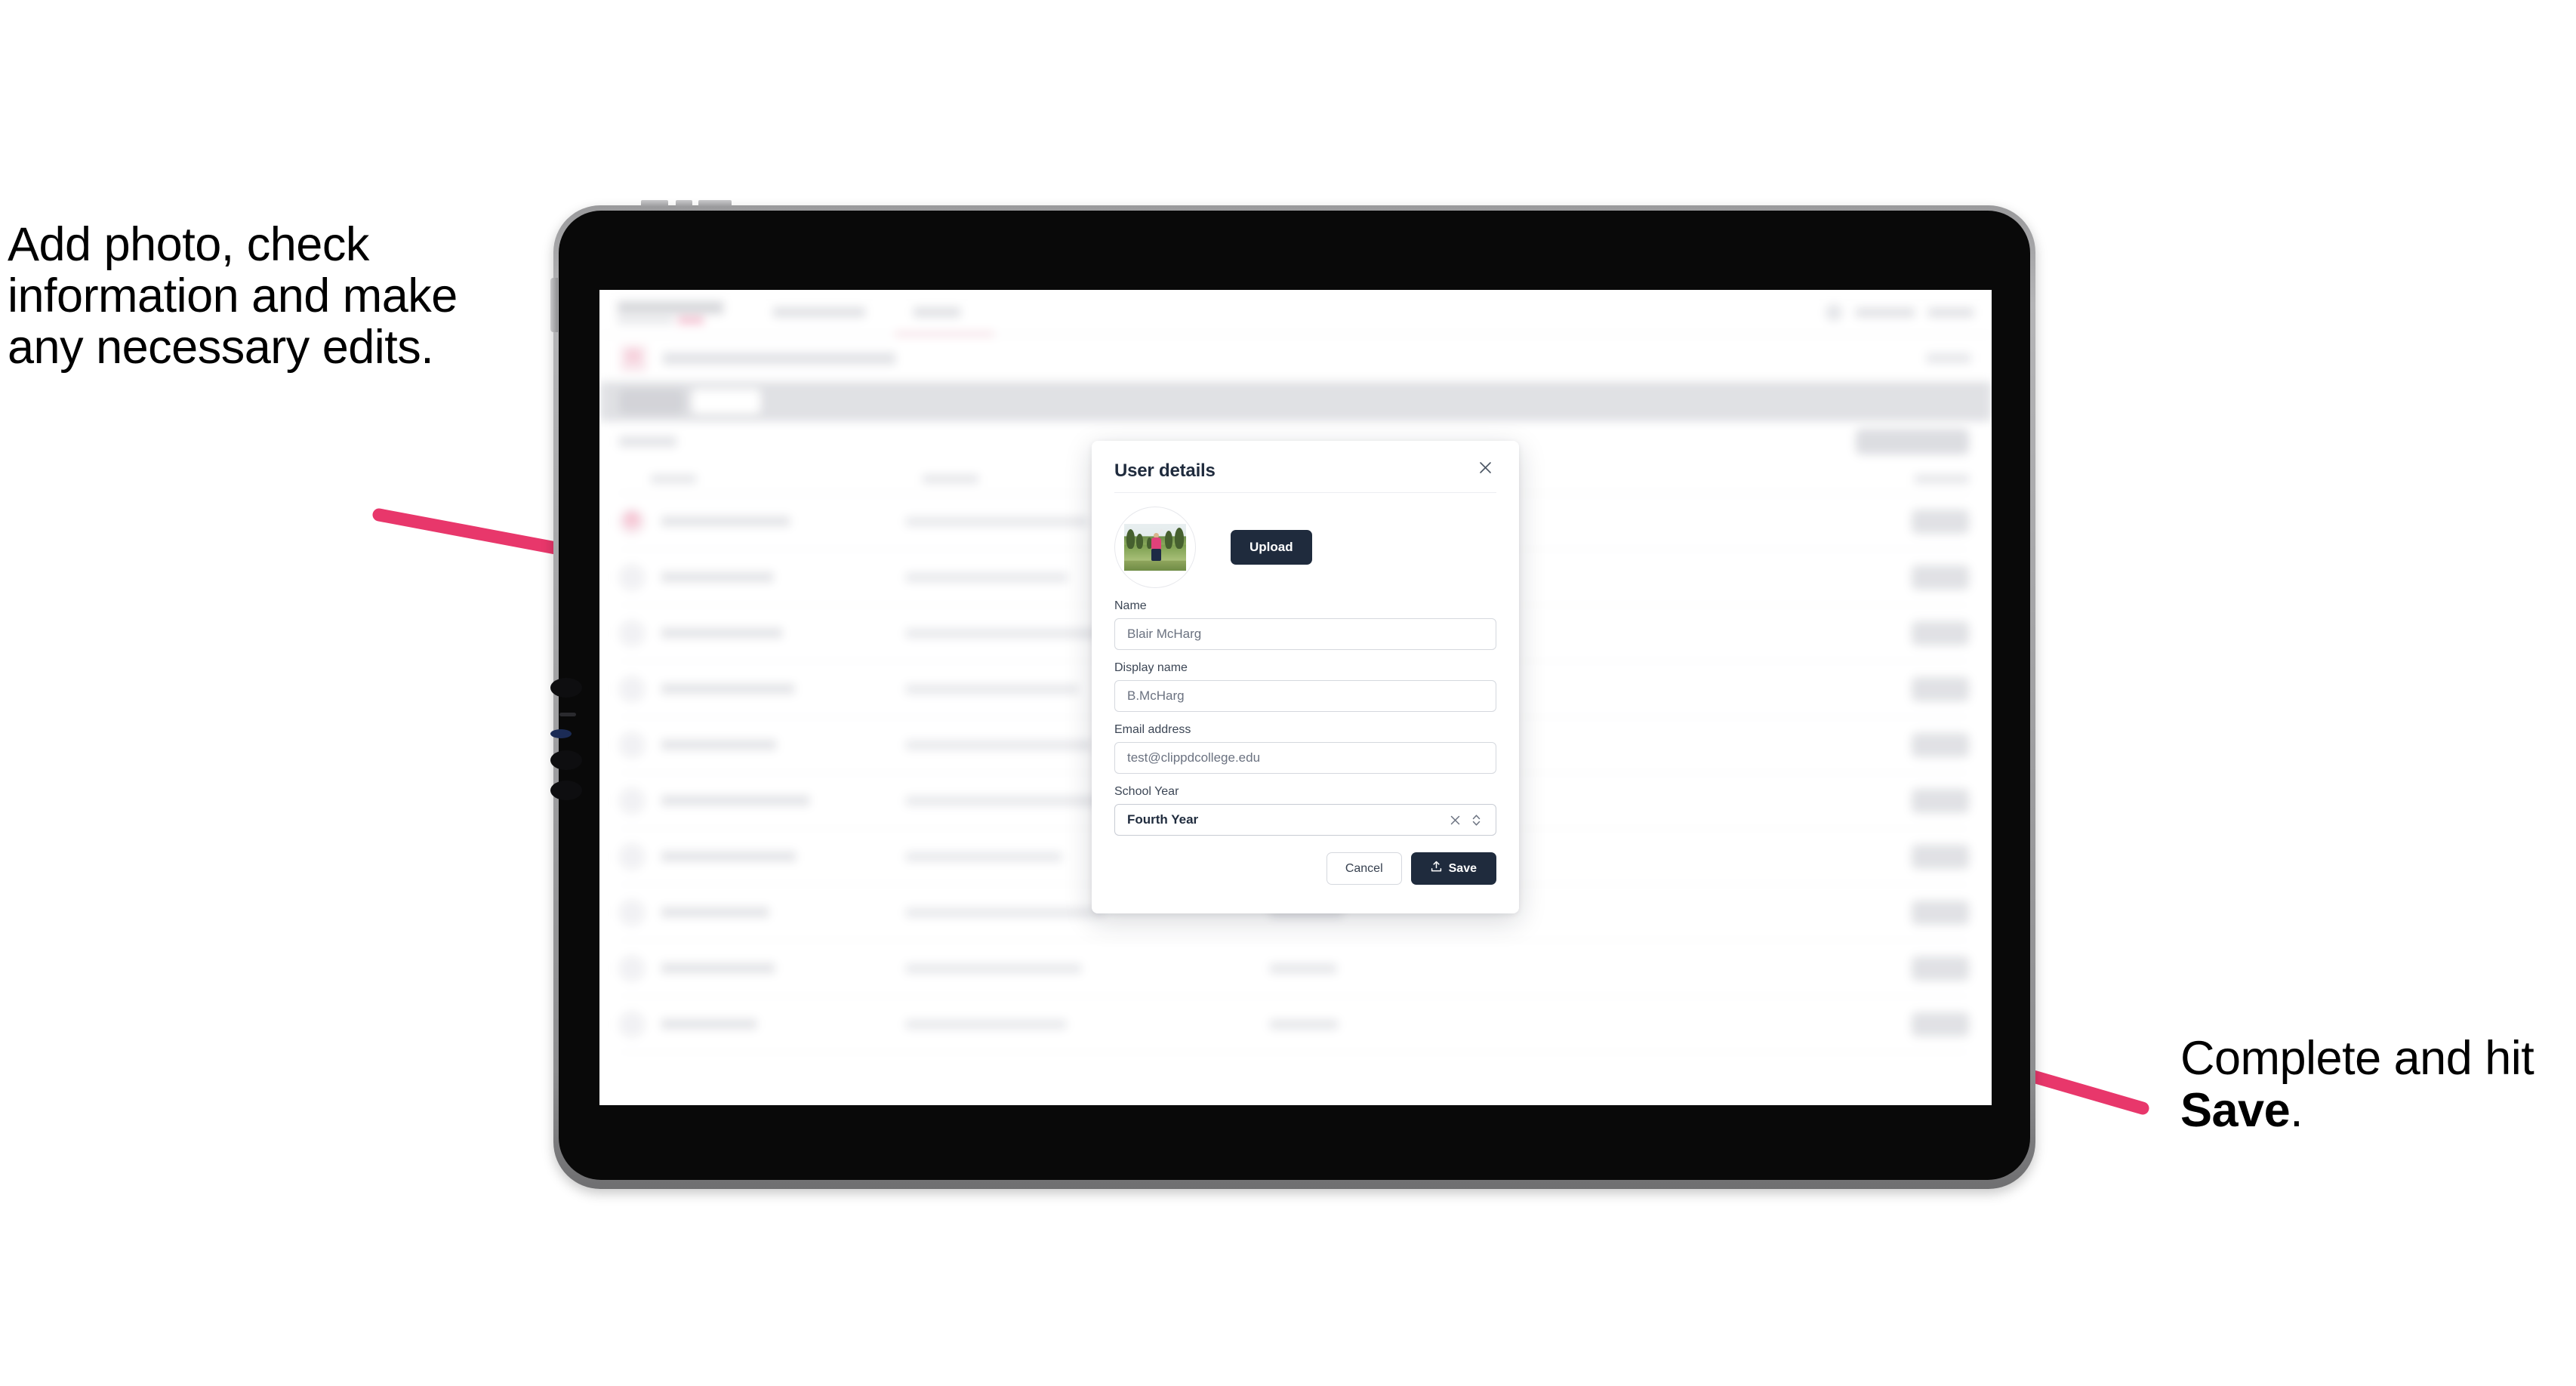 The height and width of the screenshot is (1386, 2576). What do you see at coordinates (1455, 820) in the screenshot?
I see `clear-icon` at bounding box center [1455, 820].